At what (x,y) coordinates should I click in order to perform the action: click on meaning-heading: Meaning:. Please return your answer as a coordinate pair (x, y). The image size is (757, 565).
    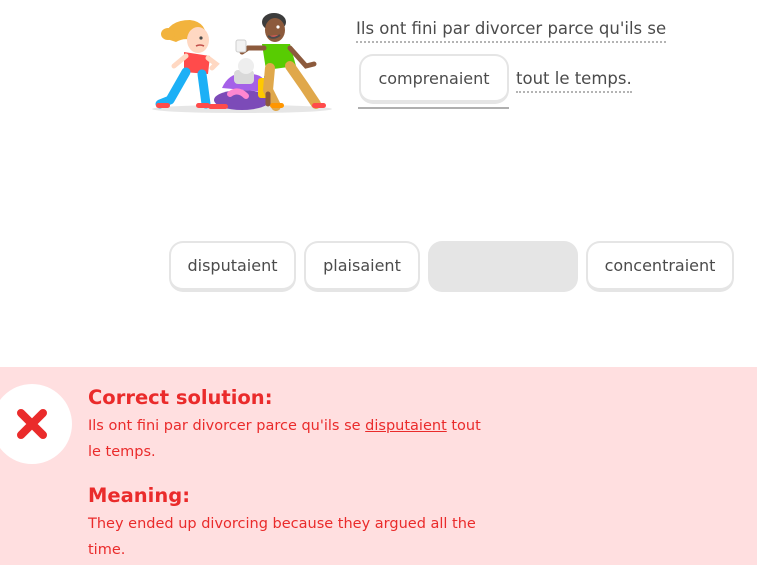
    Looking at the image, I should click on (139, 495).